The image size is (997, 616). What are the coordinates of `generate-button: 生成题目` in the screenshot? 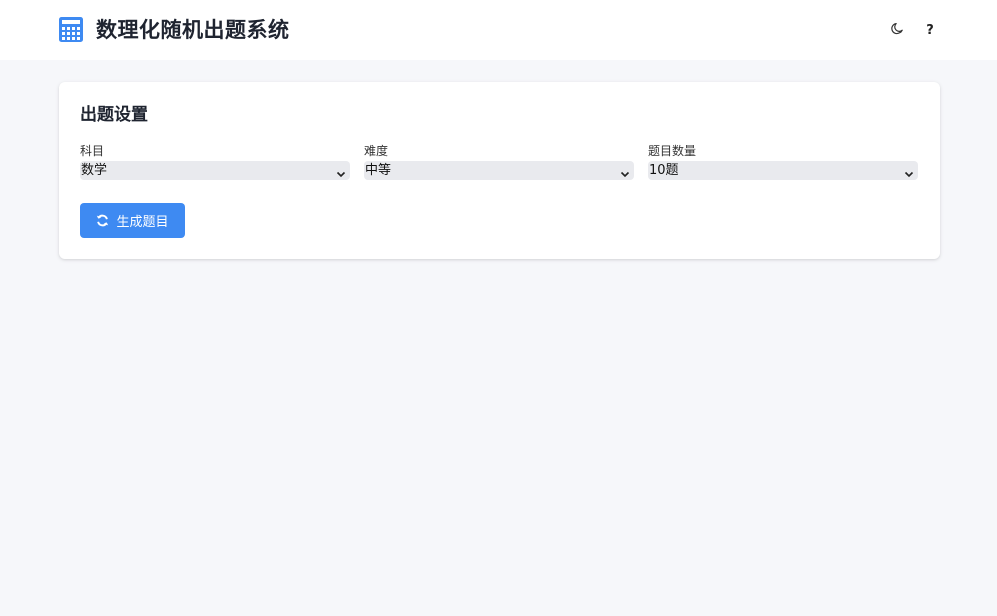 It's located at (132, 220).